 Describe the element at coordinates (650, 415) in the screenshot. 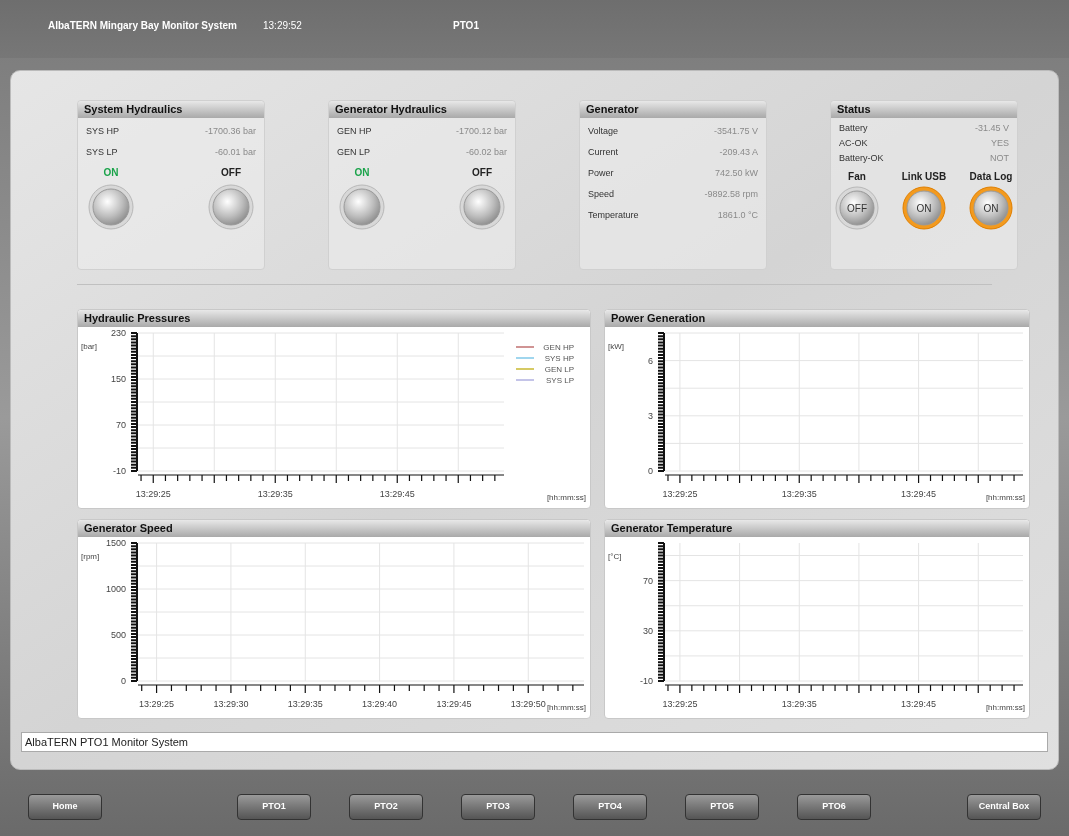

I see `y-tick-label: 3` at that location.